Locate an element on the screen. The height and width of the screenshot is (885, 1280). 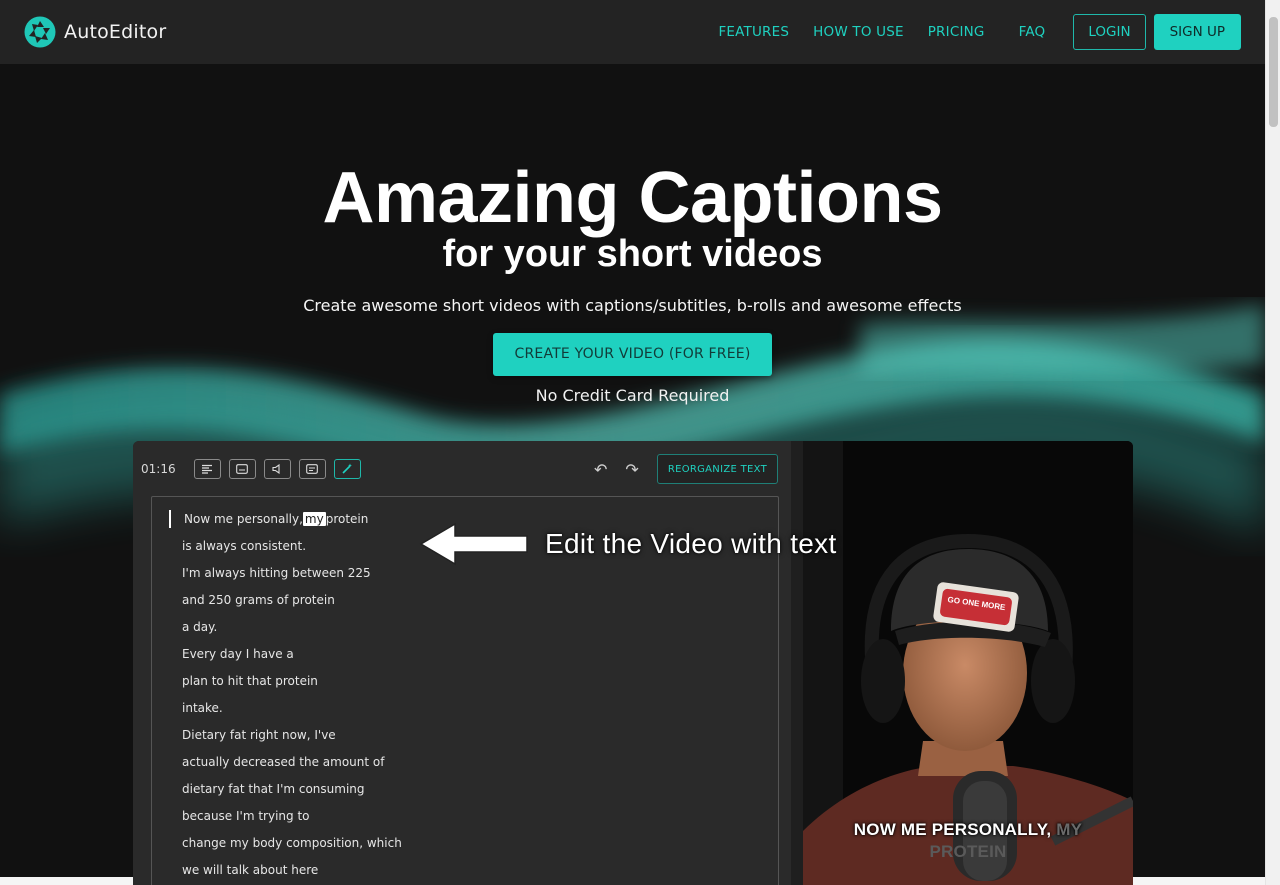
transcript-line: dietary fat that I'm consuming is located at coordinates (292, 790).